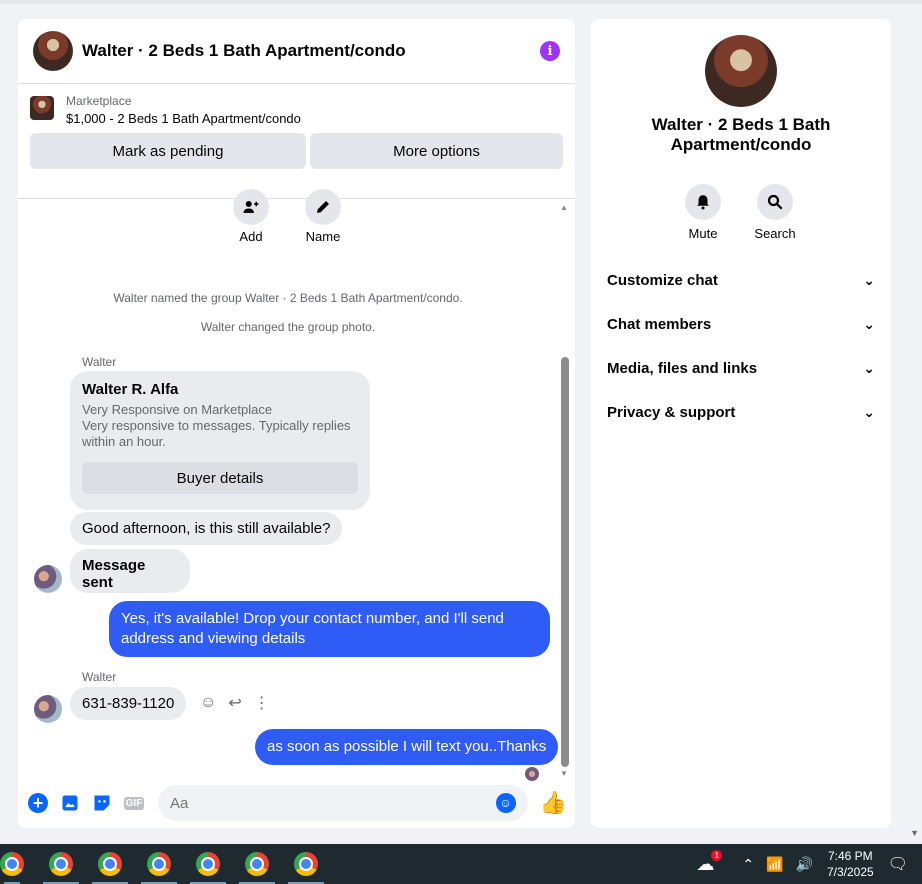 This screenshot has height=884, width=922. Describe the element at coordinates (564, 773) in the screenshot. I see `scroll-down-arrow-icon: ▼` at that location.